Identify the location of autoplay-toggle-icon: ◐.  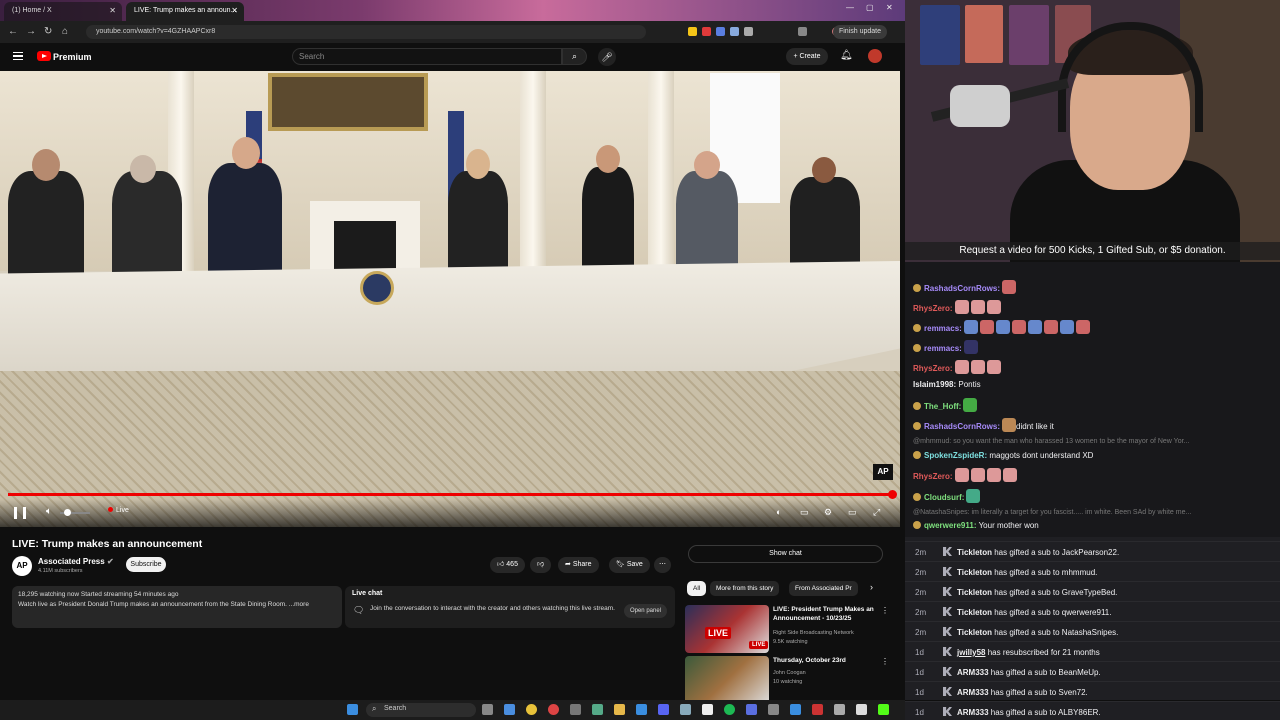
(778, 512).